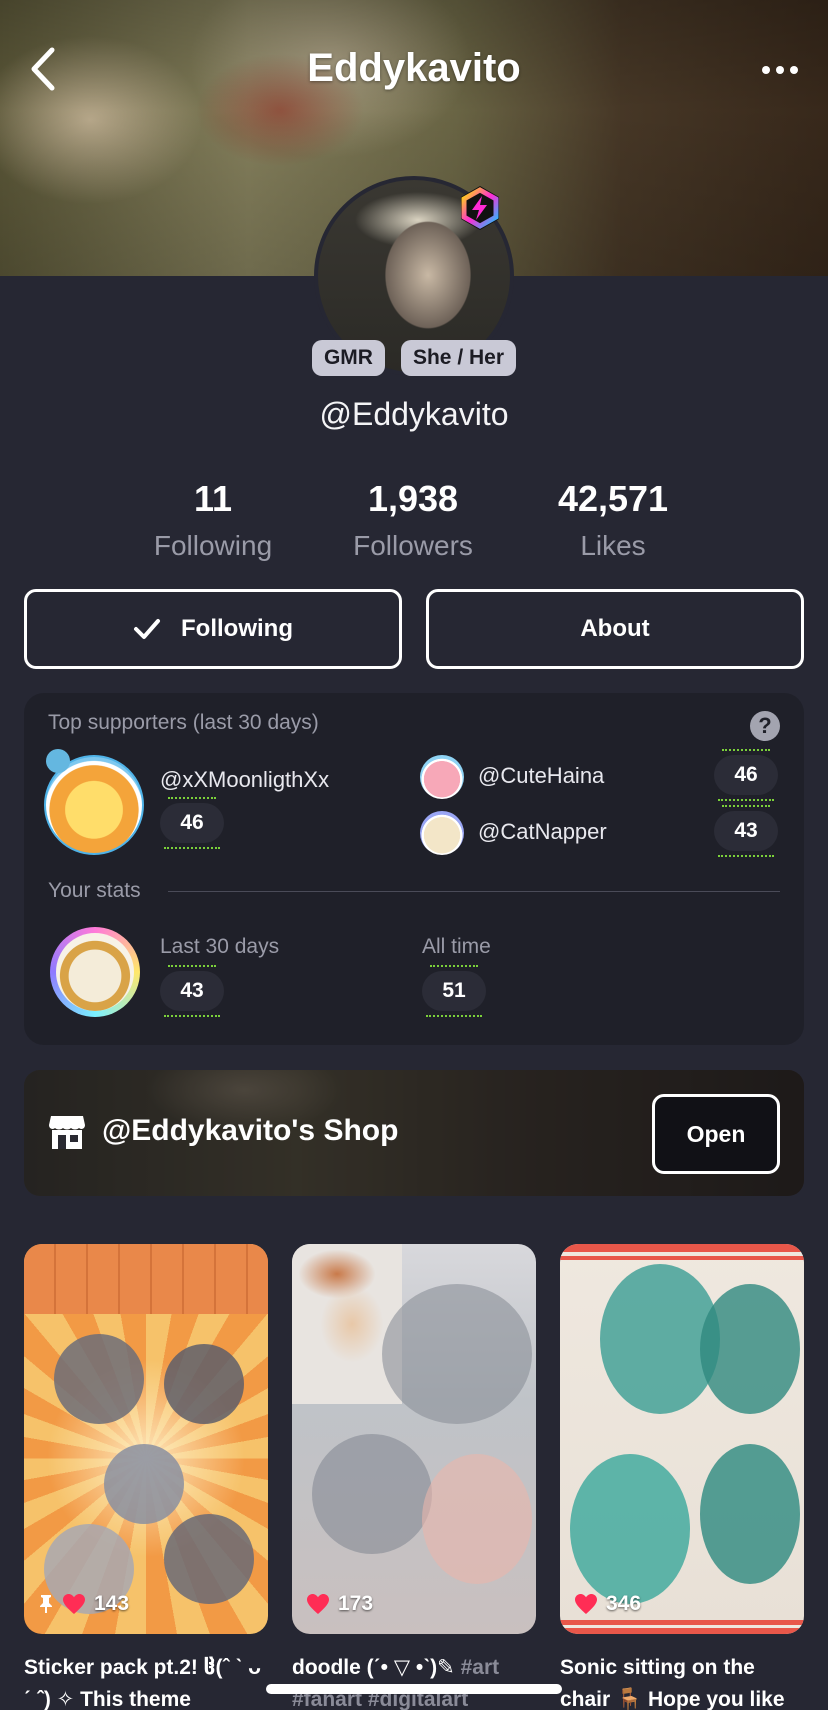 The width and height of the screenshot is (828, 1710). What do you see at coordinates (250, 1130) in the screenshot?
I see `shop-title: @Eddykavito's Shop` at bounding box center [250, 1130].